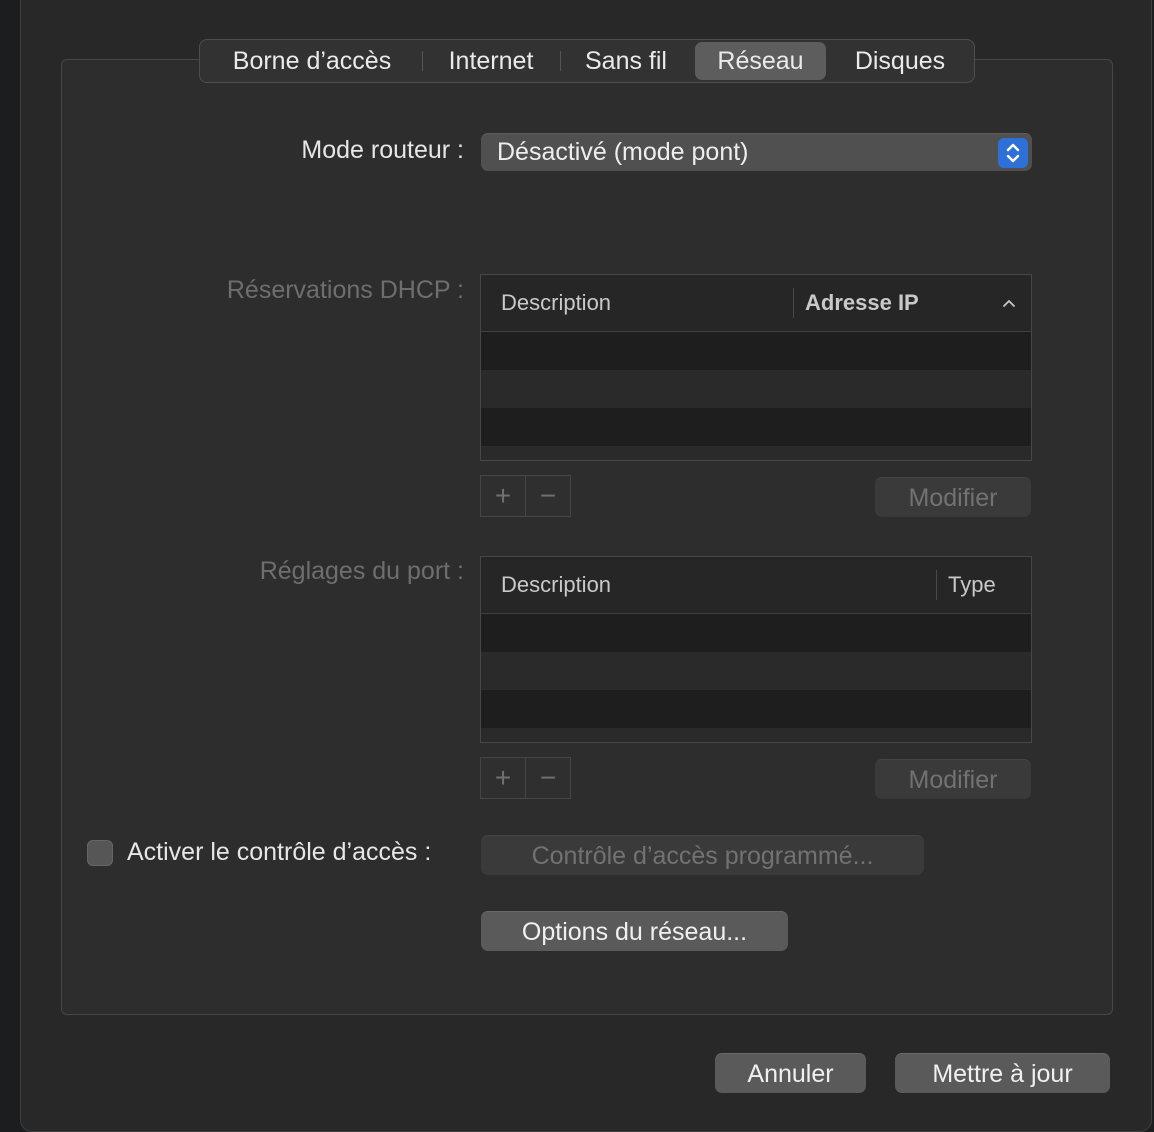 Image resolution: width=1154 pixels, height=1132 pixels. What do you see at coordinates (491, 61) in the screenshot?
I see `tab-internet: Internet` at bounding box center [491, 61].